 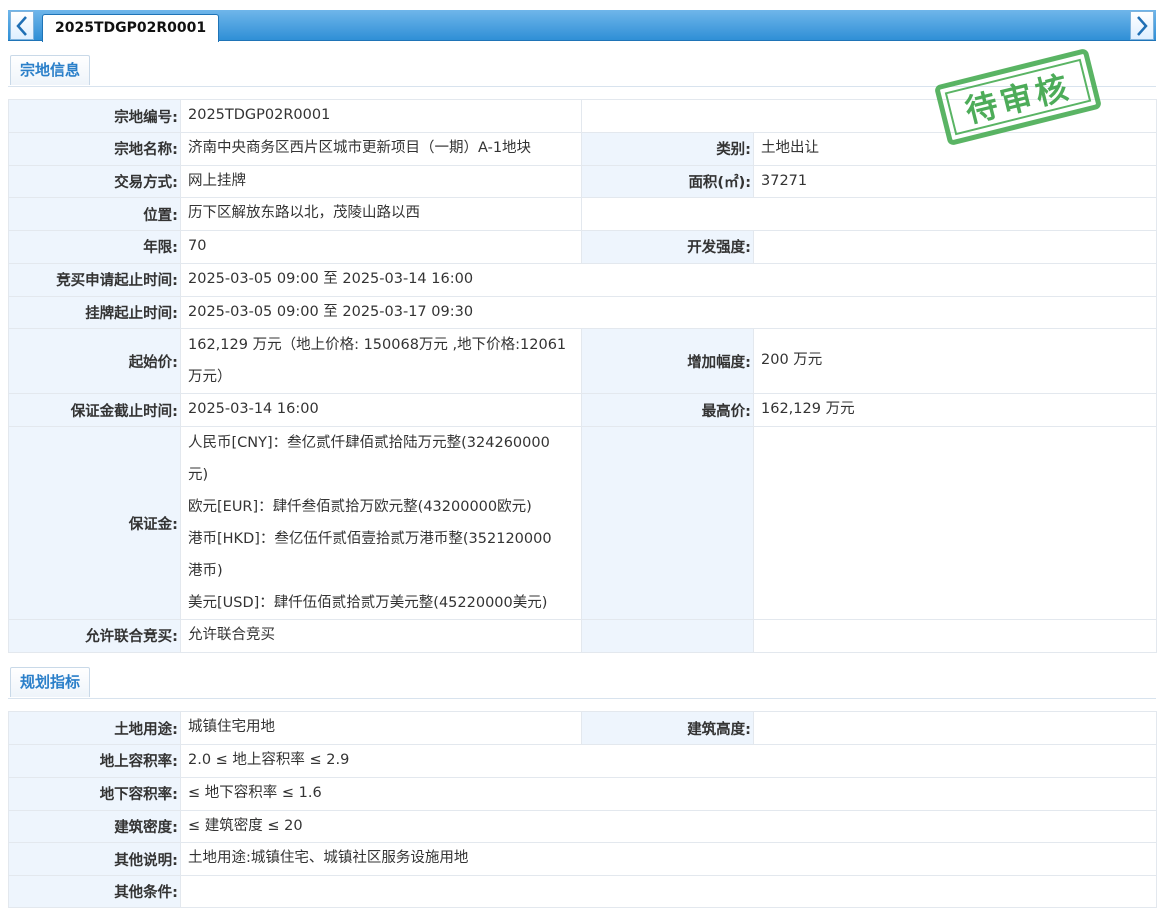 What do you see at coordinates (381, 214) in the screenshot?
I see `location-value: 历下区解放东路以北，茂陵山路以西` at bounding box center [381, 214].